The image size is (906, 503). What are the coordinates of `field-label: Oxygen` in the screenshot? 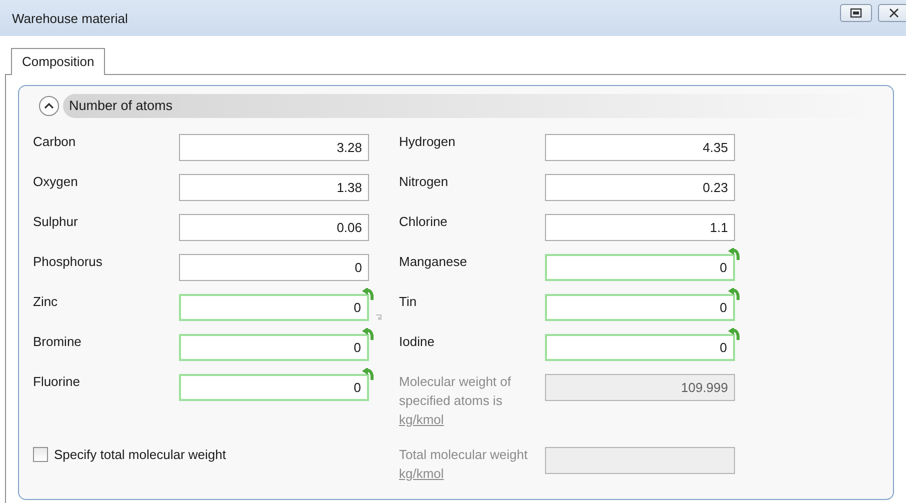 It's located at (56, 182).